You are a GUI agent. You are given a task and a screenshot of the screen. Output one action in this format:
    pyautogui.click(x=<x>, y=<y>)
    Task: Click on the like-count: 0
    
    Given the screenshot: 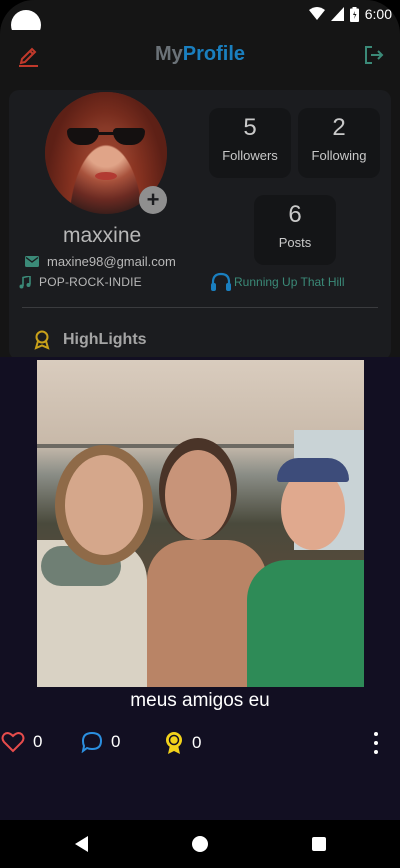 What is the action you would take?
    pyautogui.click(x=38, y=741)
    